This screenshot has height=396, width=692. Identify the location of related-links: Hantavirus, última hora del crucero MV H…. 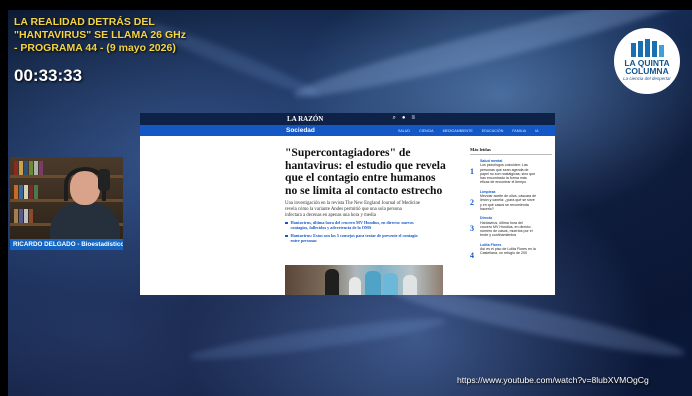
(380, 233).